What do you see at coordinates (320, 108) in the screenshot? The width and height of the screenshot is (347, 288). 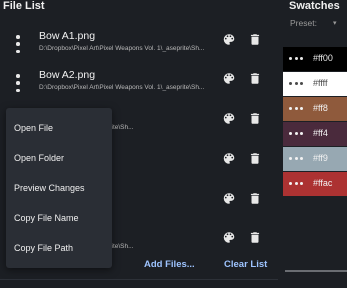 I see `swatch-hex: #ff8` at bounding box center [320, 108].